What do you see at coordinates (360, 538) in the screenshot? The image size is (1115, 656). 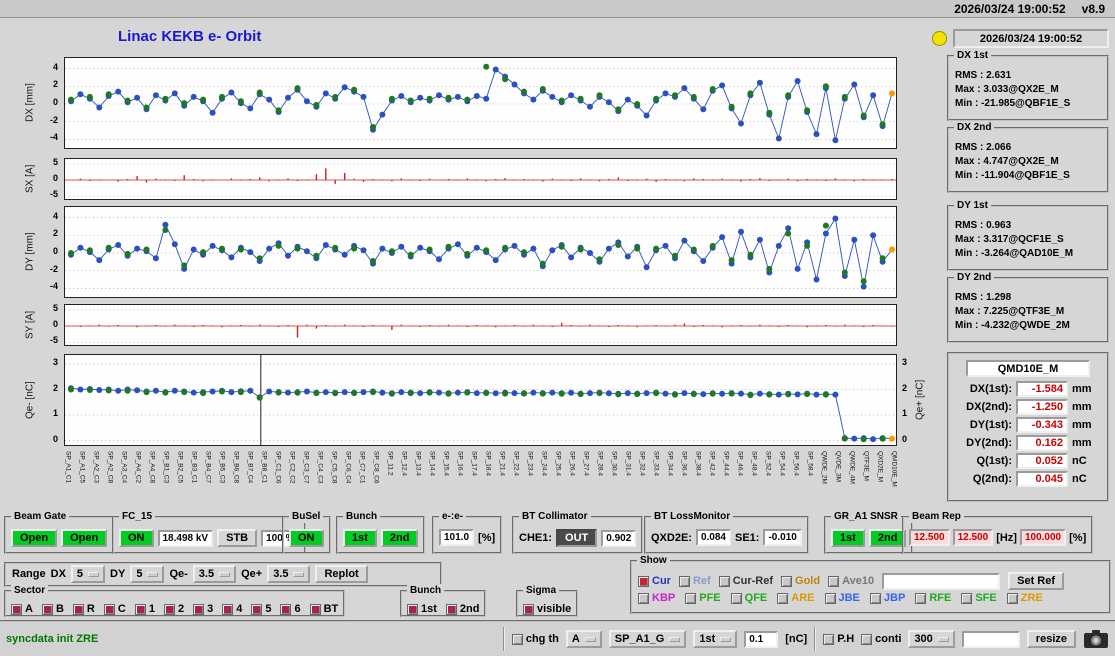 I see `bunch-1st-button: 1st` at bounding box center [360, 538].